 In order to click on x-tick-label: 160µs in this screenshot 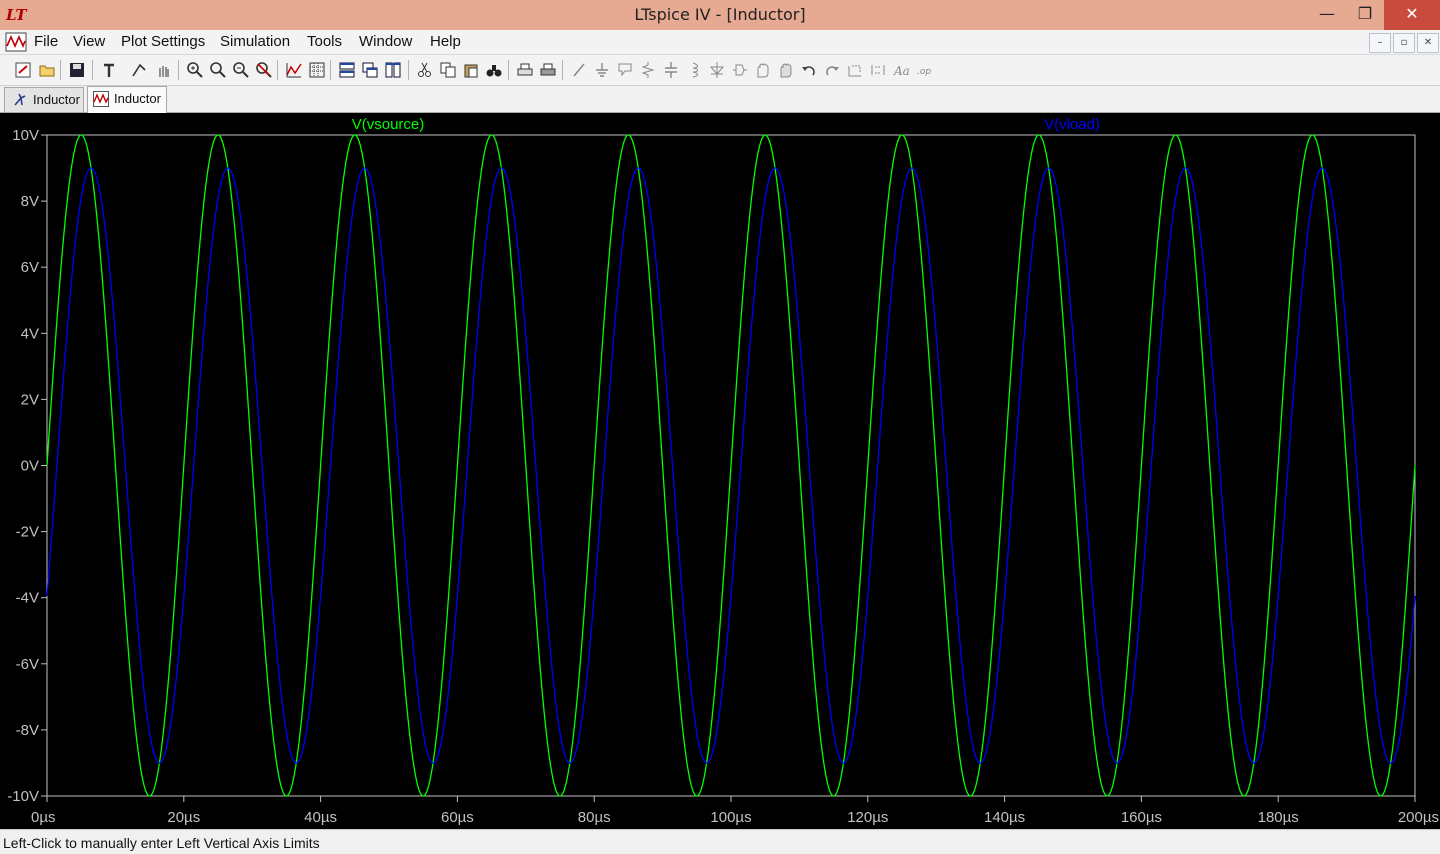, I will do `click(1141, 817)`.